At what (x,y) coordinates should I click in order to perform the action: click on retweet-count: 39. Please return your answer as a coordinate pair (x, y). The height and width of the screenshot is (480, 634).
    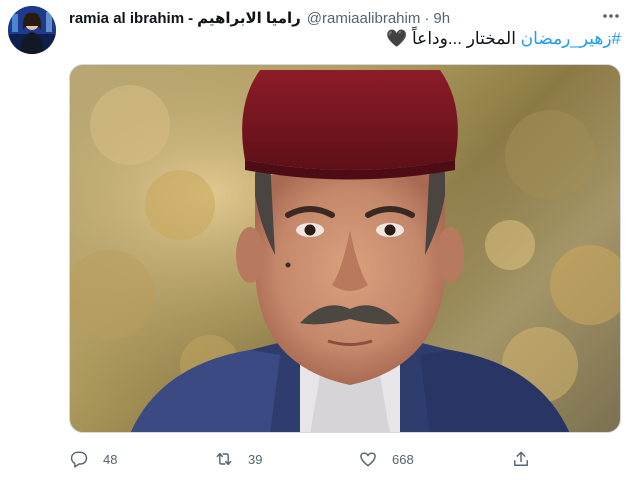
    Looking at the image, I should click on (255, 459).